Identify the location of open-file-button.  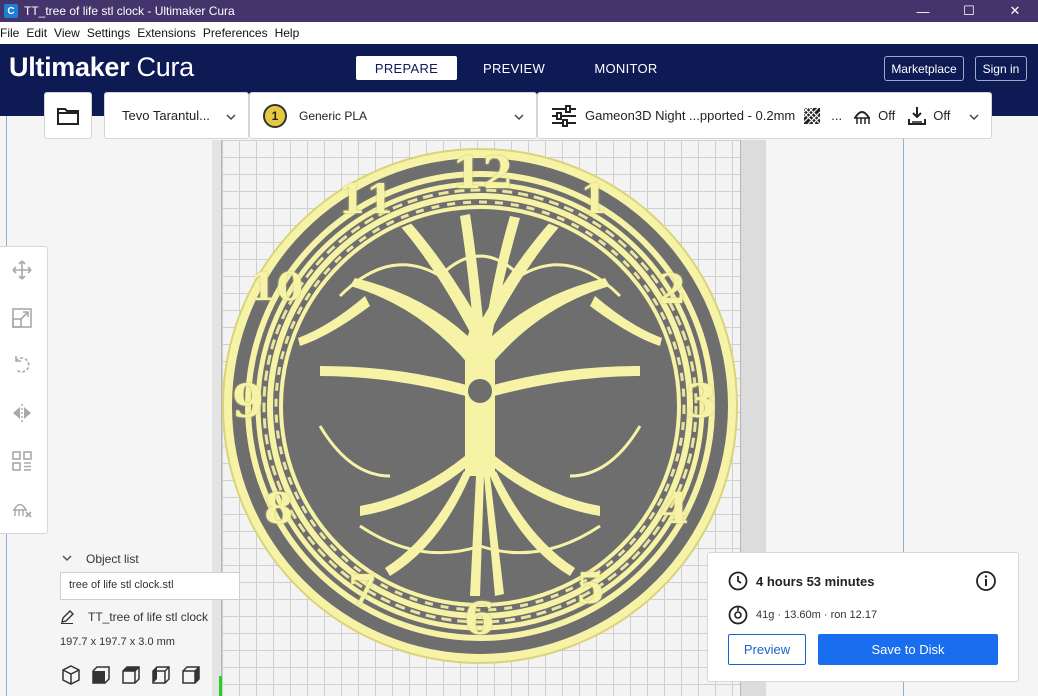
(68, 115).